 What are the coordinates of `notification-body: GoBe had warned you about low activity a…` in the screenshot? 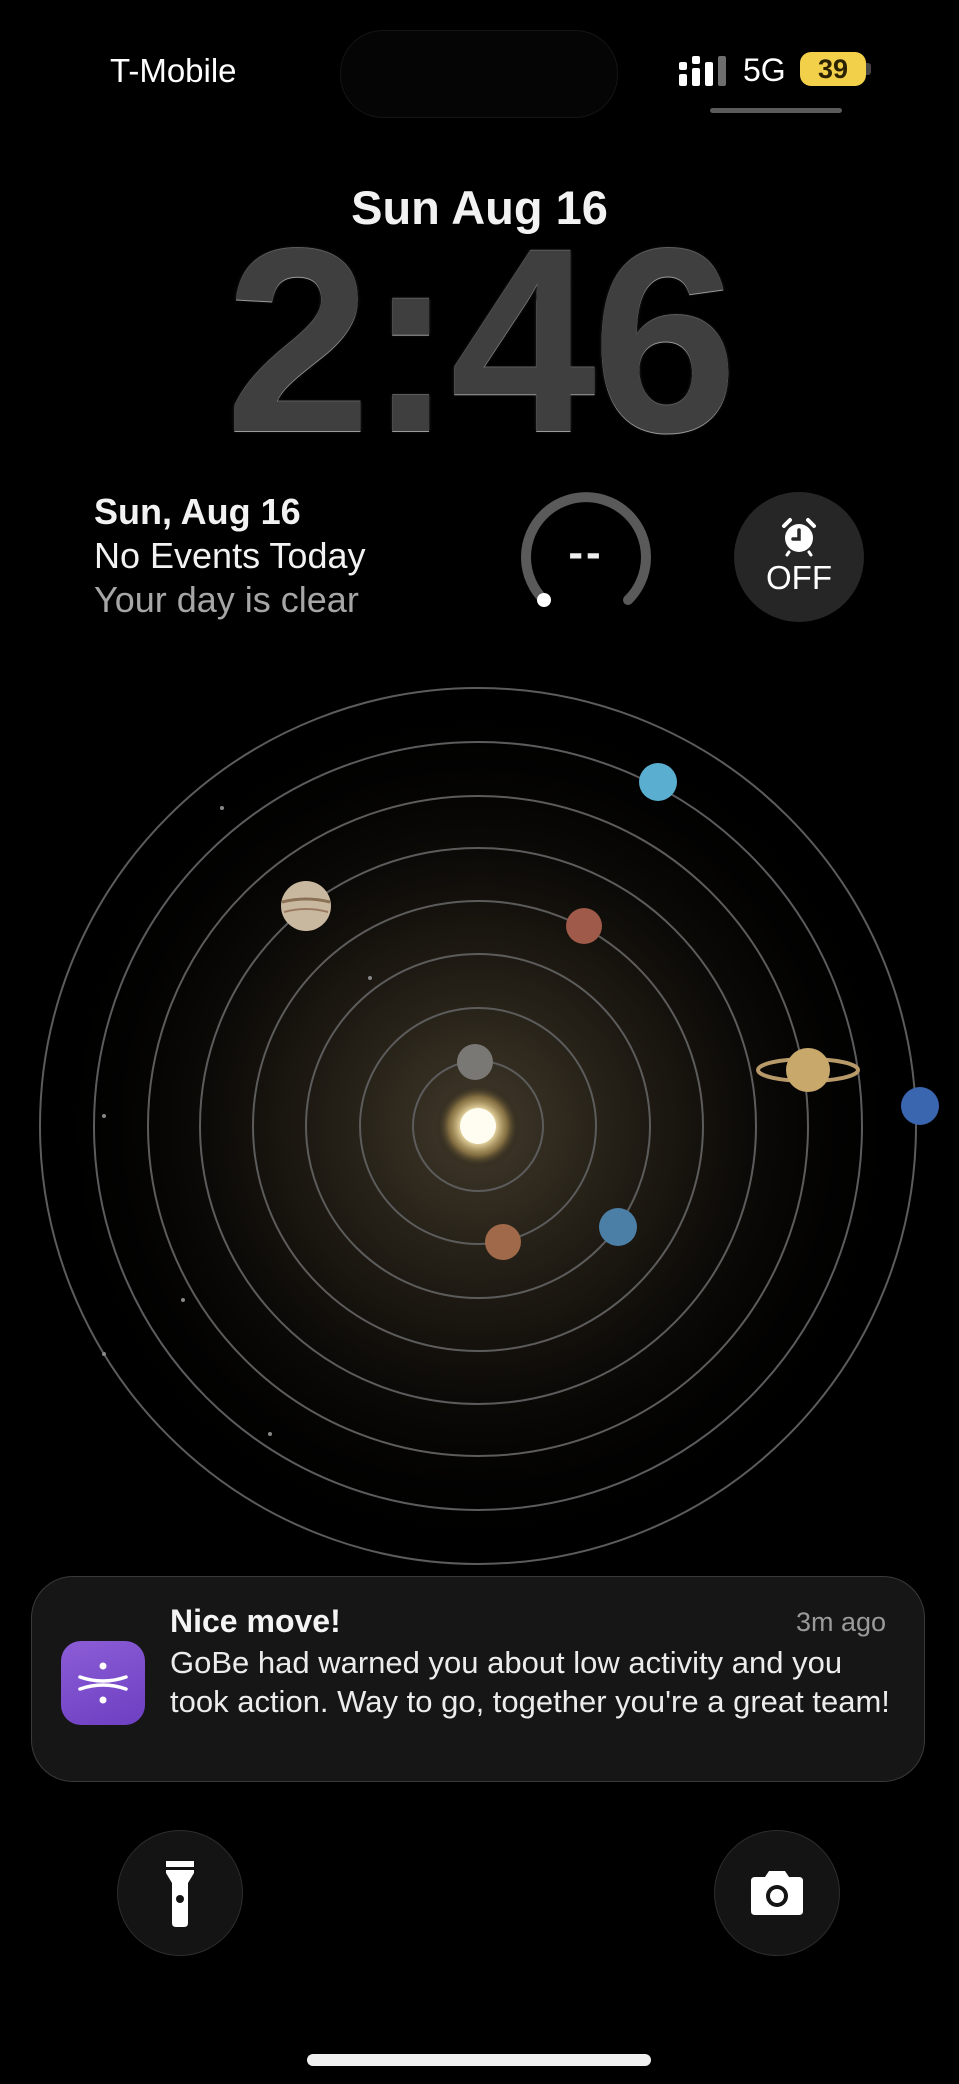 It's located at (530, 1682).